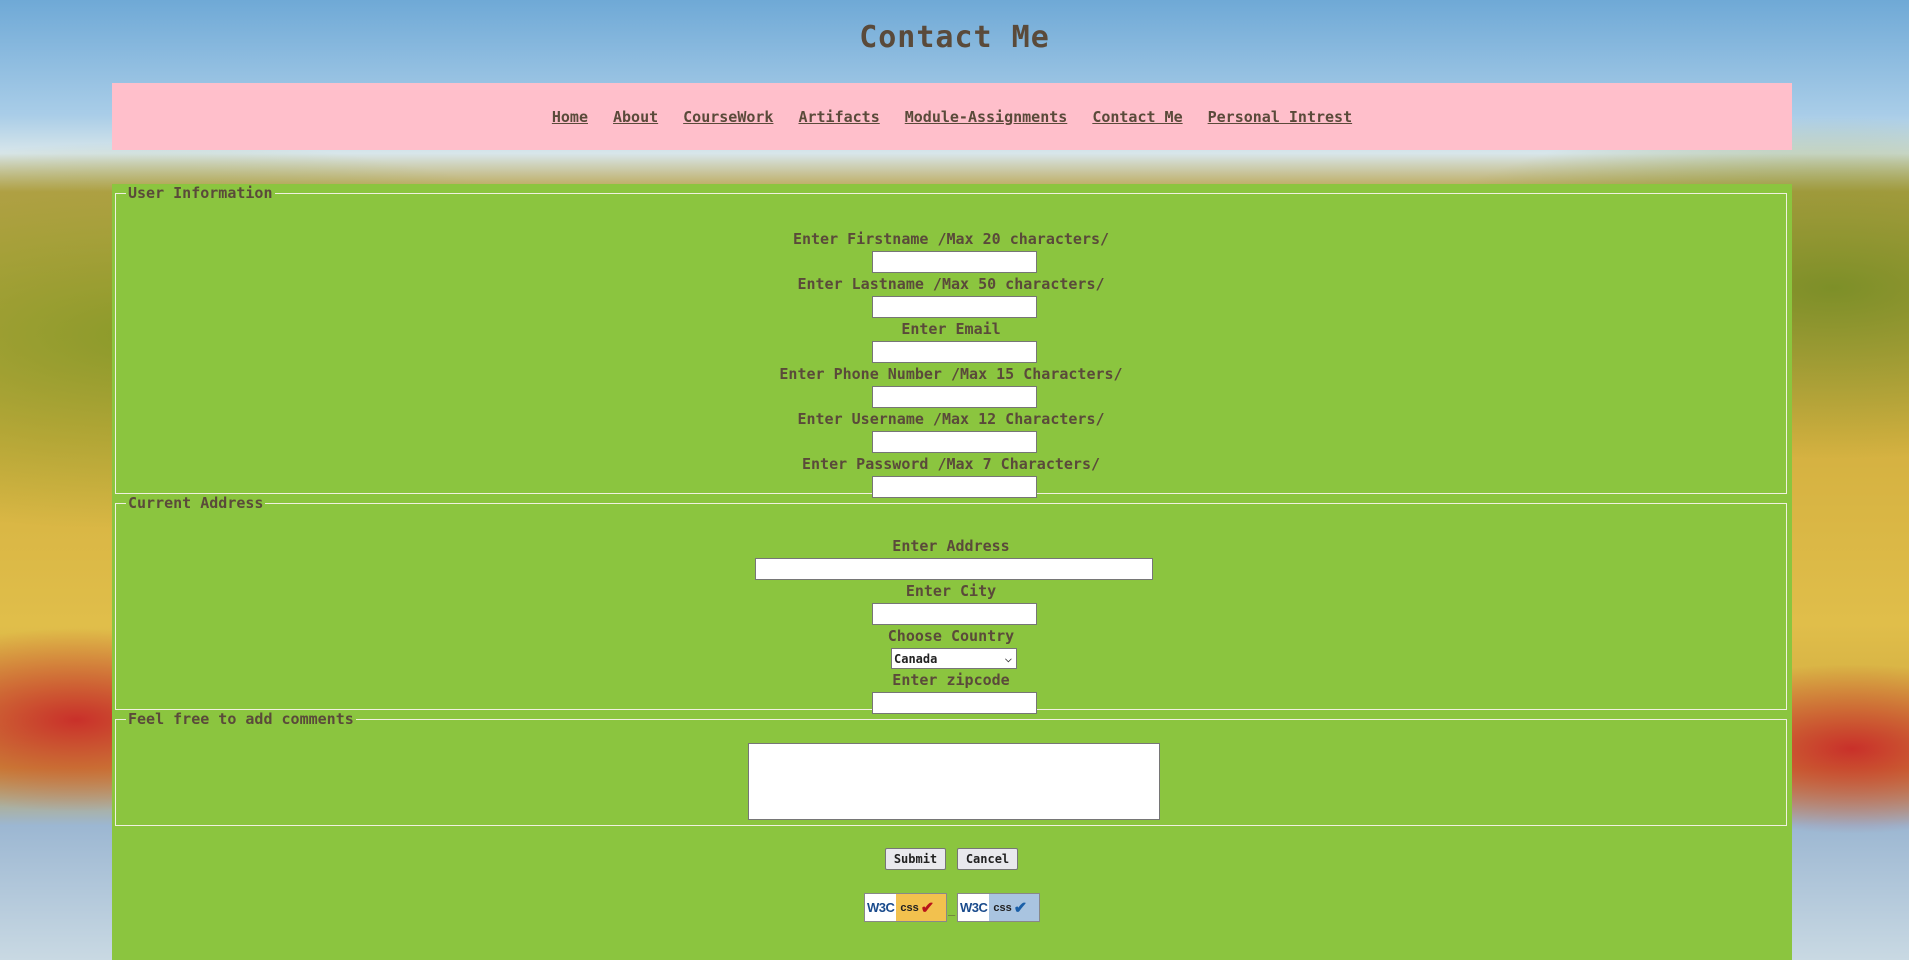 This screenshot has height=960, width=1909. What do you see at coordinates (635, 117) in the screenshot?
I see `nav-link-about: About` at bounding box center [635, 117].